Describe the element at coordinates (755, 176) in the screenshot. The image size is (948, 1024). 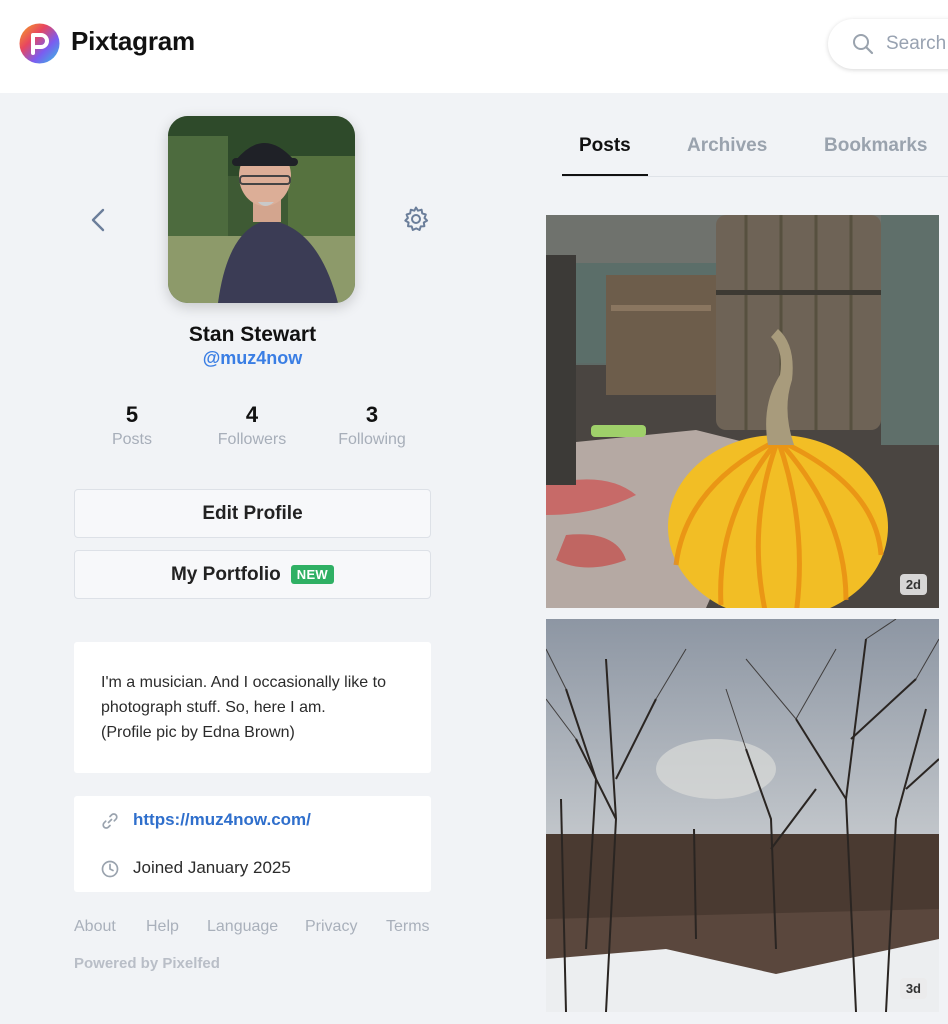
I see `tab-divider` at that location.